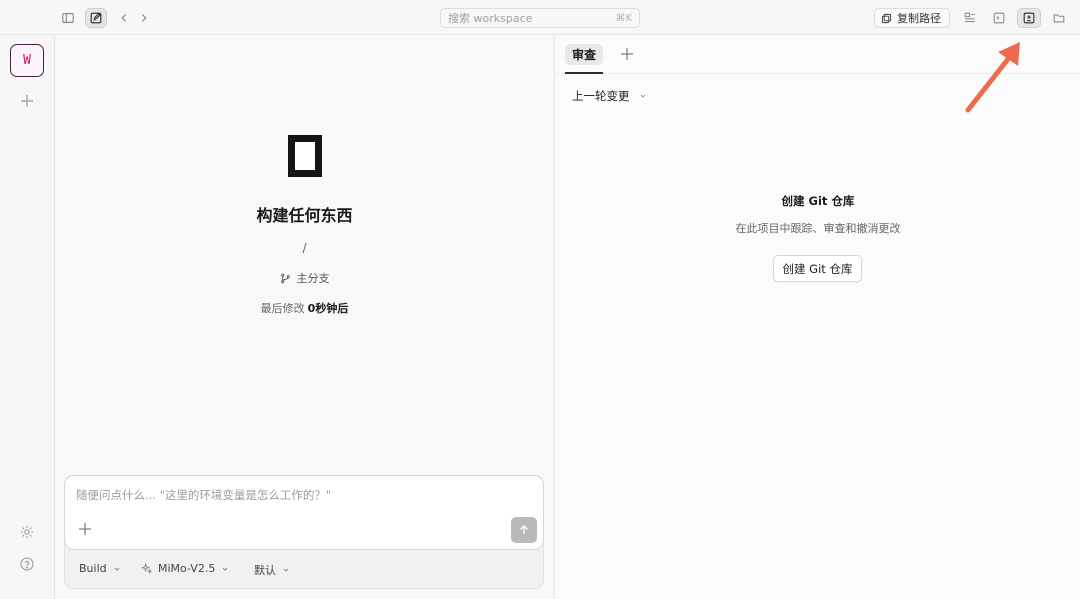 The image size is (1080, 599). I want to click on add-workspace-icon, so click(27, 101).